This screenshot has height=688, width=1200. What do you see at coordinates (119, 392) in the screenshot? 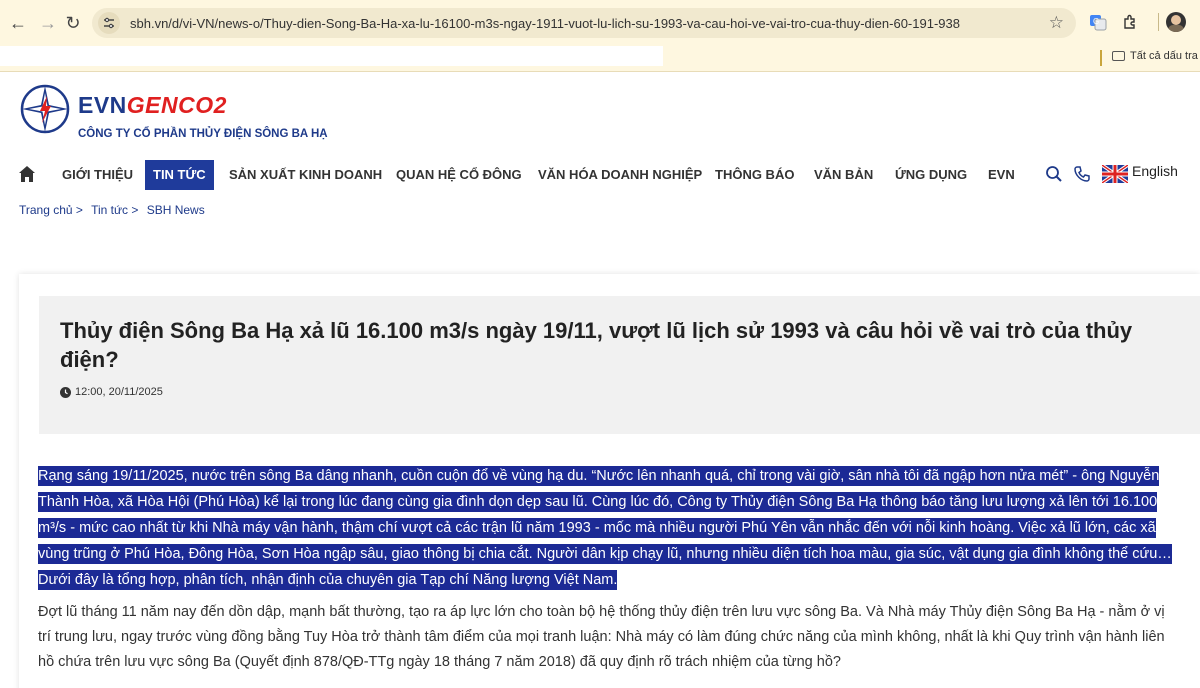
I see `article-datetime: 12:00, 20/11/2025` at bounding box center [119, 392].